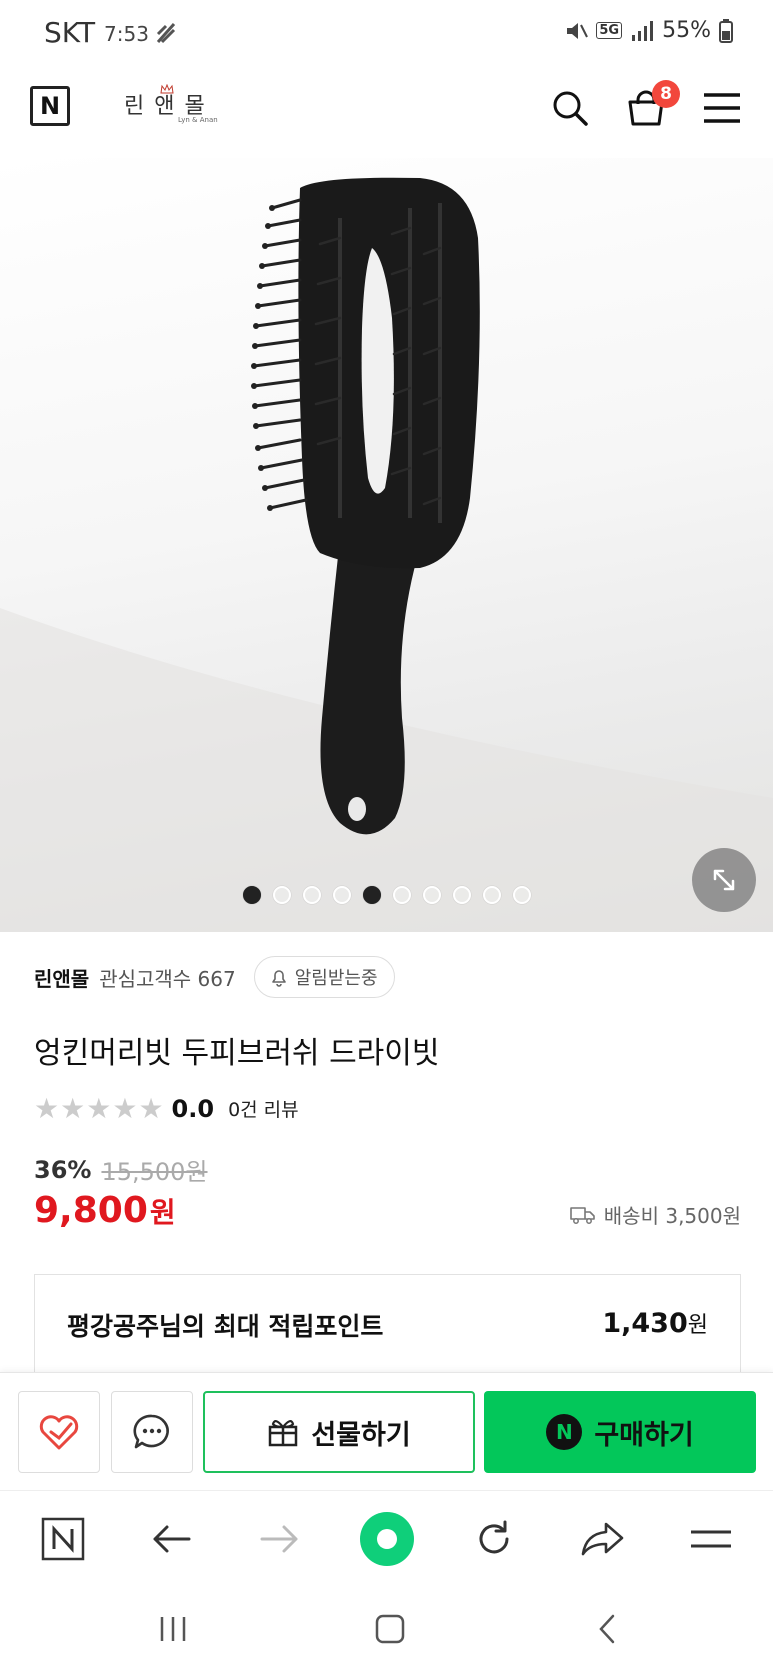 The height and width of the screenshot is (1675, 773). What do you see at coordinates (70, 32) in the screenshot?
I see `carrier-label: SKT` at bounding box center [70, 32].